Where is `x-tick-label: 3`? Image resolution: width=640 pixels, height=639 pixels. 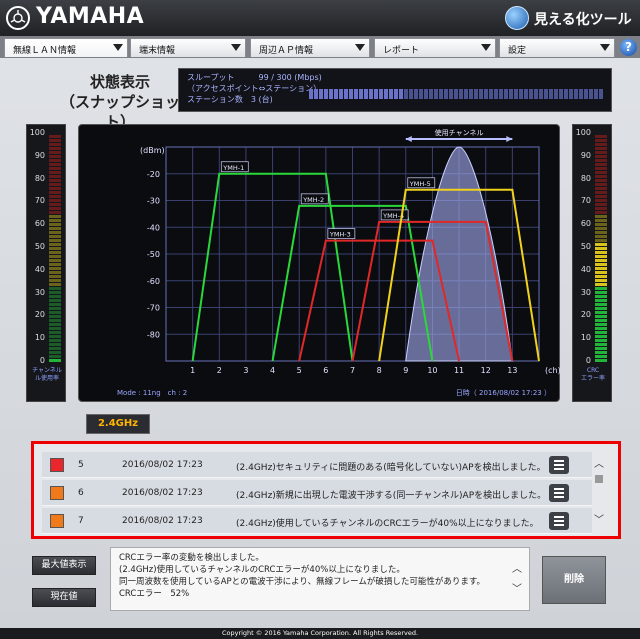
x-tick-label: 3 is located at coordinates (245, 370).